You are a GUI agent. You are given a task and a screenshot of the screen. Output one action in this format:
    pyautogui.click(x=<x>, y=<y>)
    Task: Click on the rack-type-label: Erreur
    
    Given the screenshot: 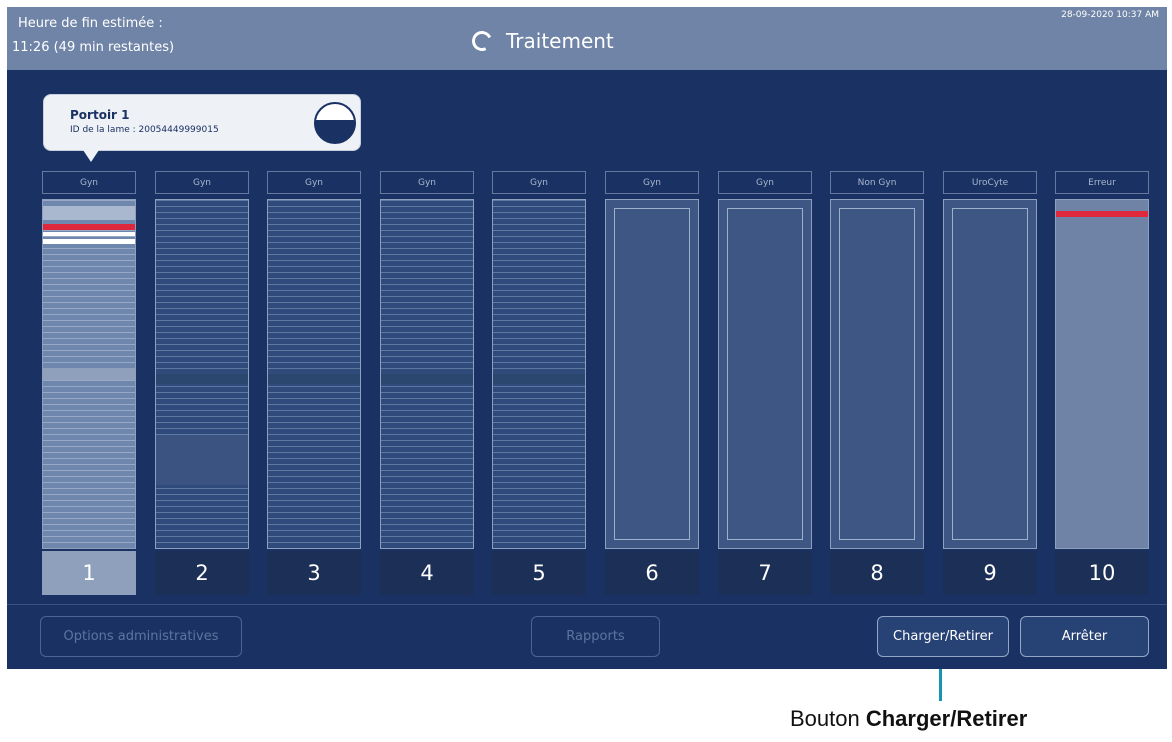 What is the action you would take?
    pyautogui.click(x=1102, y=182)
    